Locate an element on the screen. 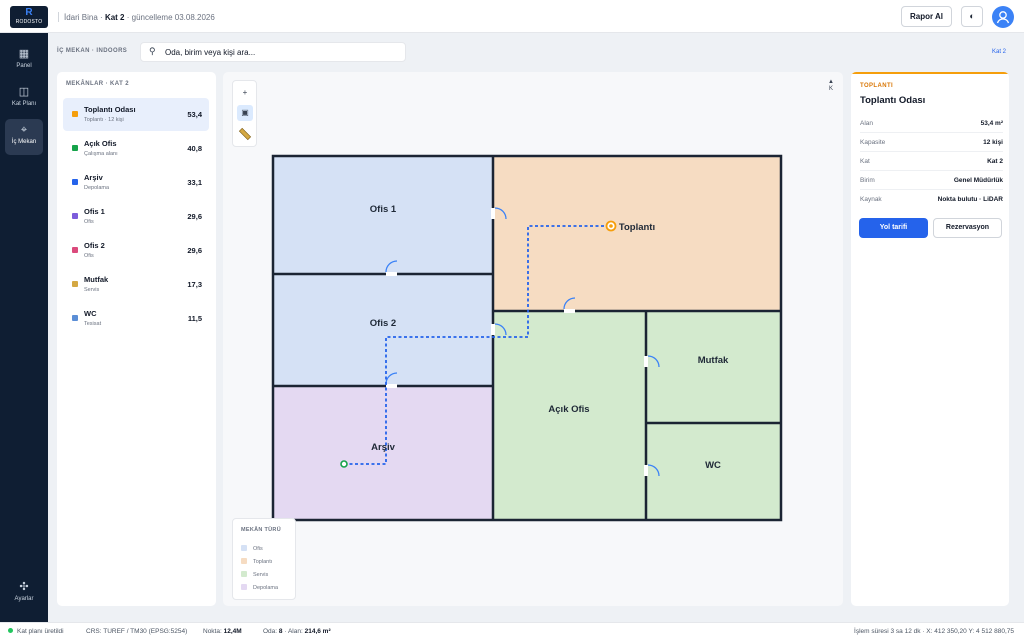  update-date: · güncelleme 03.08.2026 is located at coordinates (170, 17).